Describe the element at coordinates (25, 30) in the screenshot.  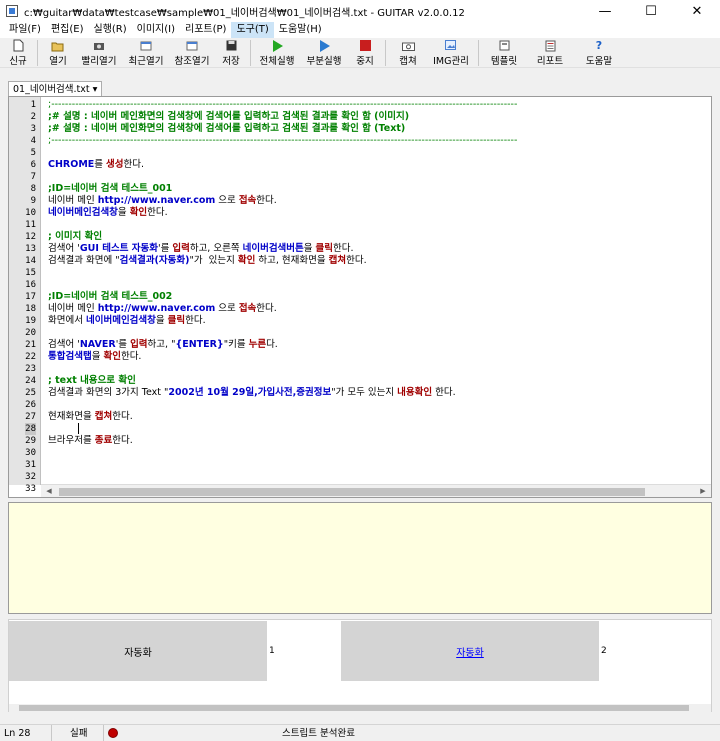
I see `menu-file: 파일(F)` at that location.